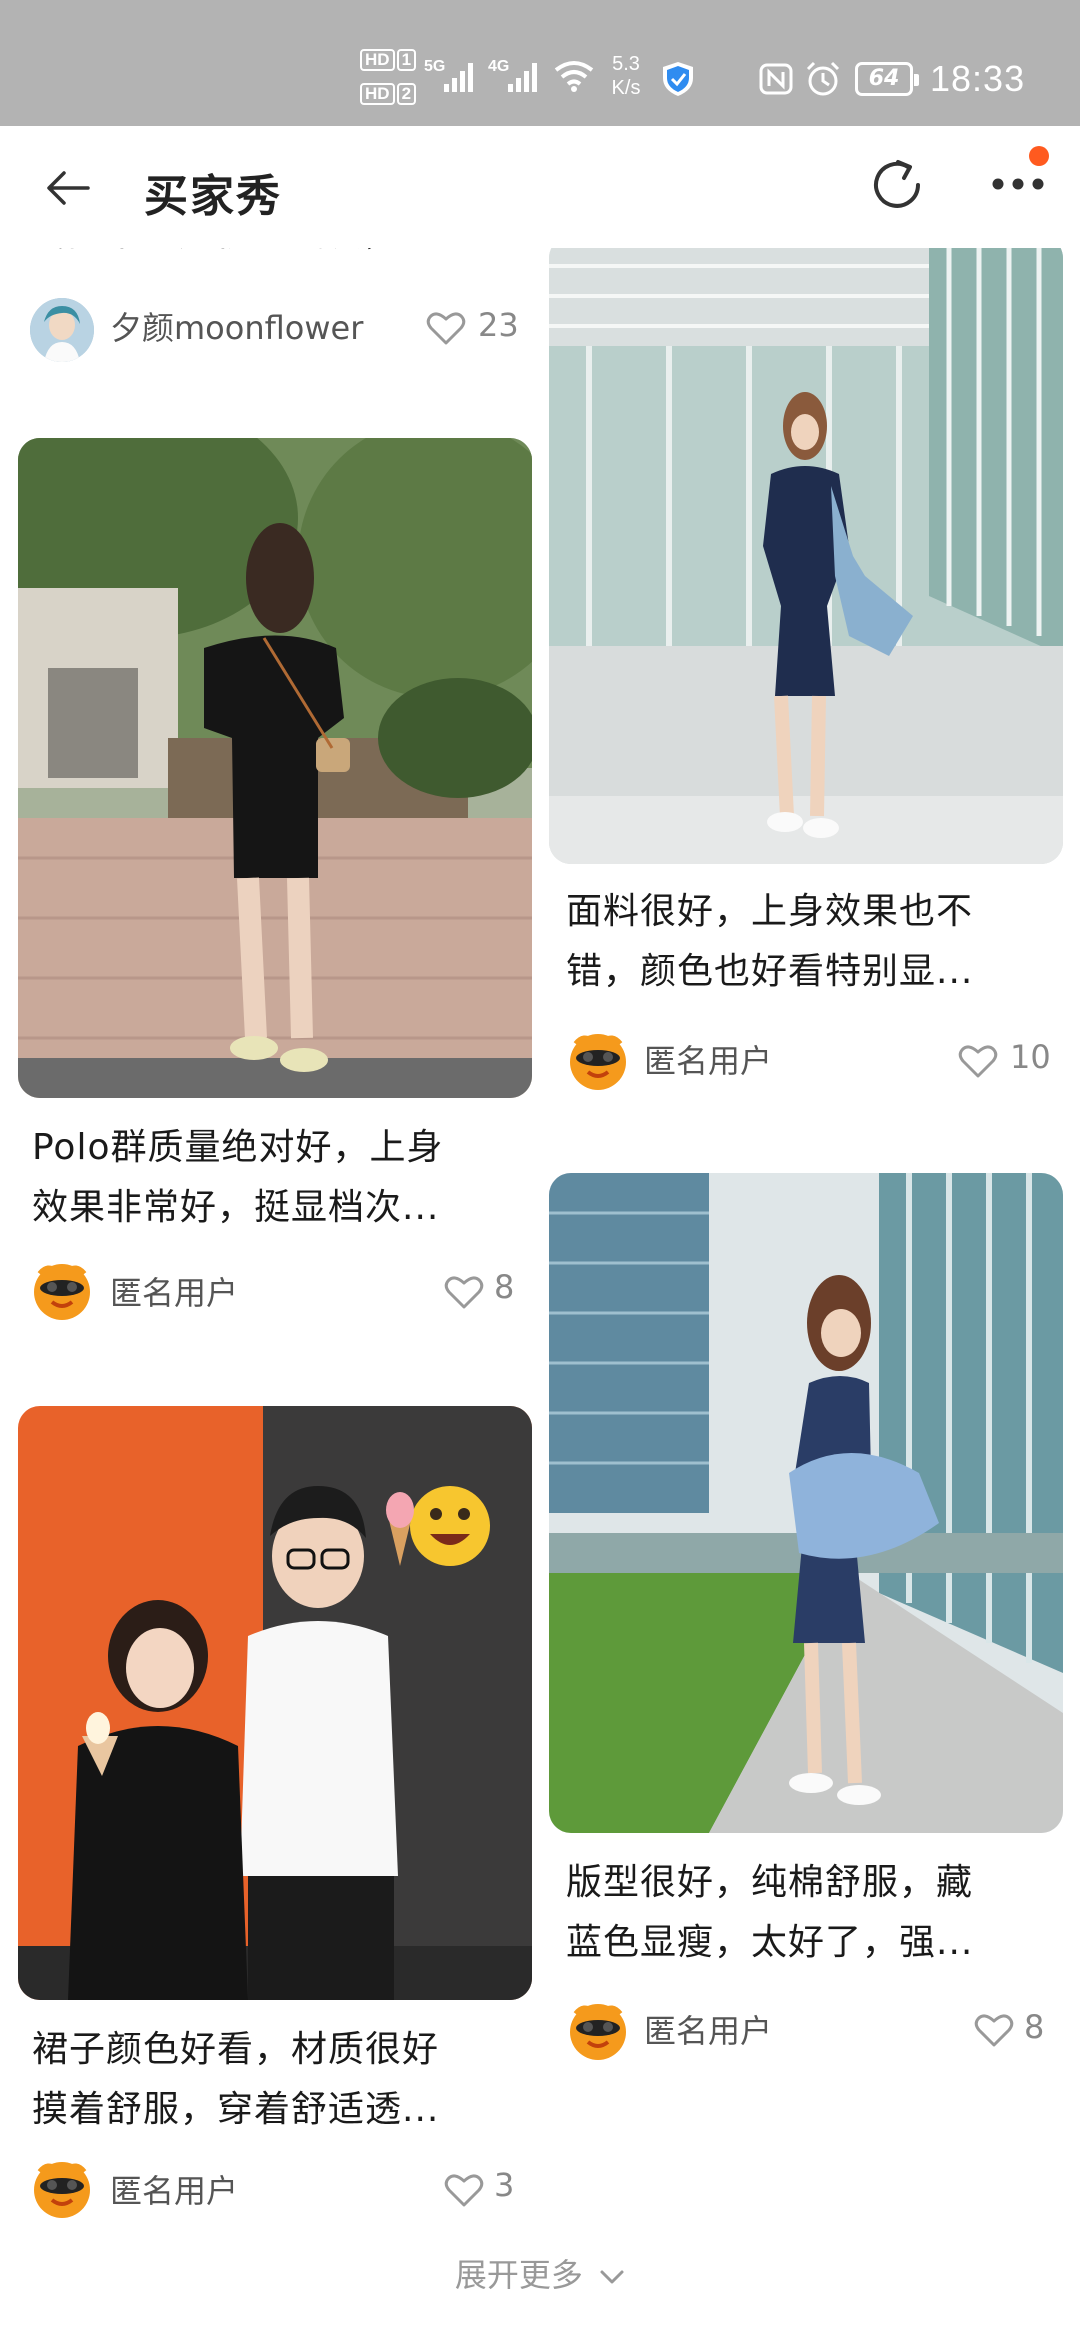 The width and height of the screenshot is (1080, 2340). Describe the element at coordinates (498, 325) in the screenshot. I see `like-count: 23` at that location.